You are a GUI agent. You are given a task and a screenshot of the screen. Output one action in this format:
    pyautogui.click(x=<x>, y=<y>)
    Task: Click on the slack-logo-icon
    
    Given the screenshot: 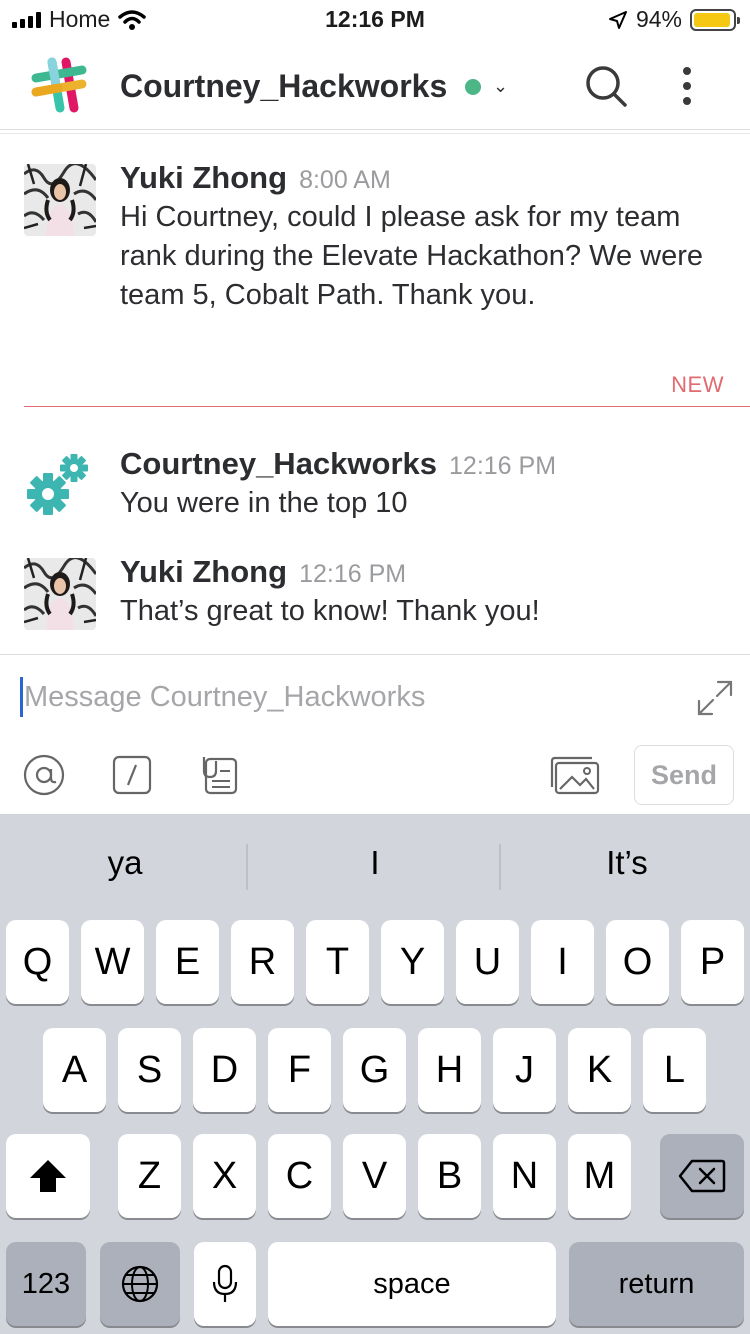 What is the action you would take?
    pyautogui.click(x=59, y=85)
    